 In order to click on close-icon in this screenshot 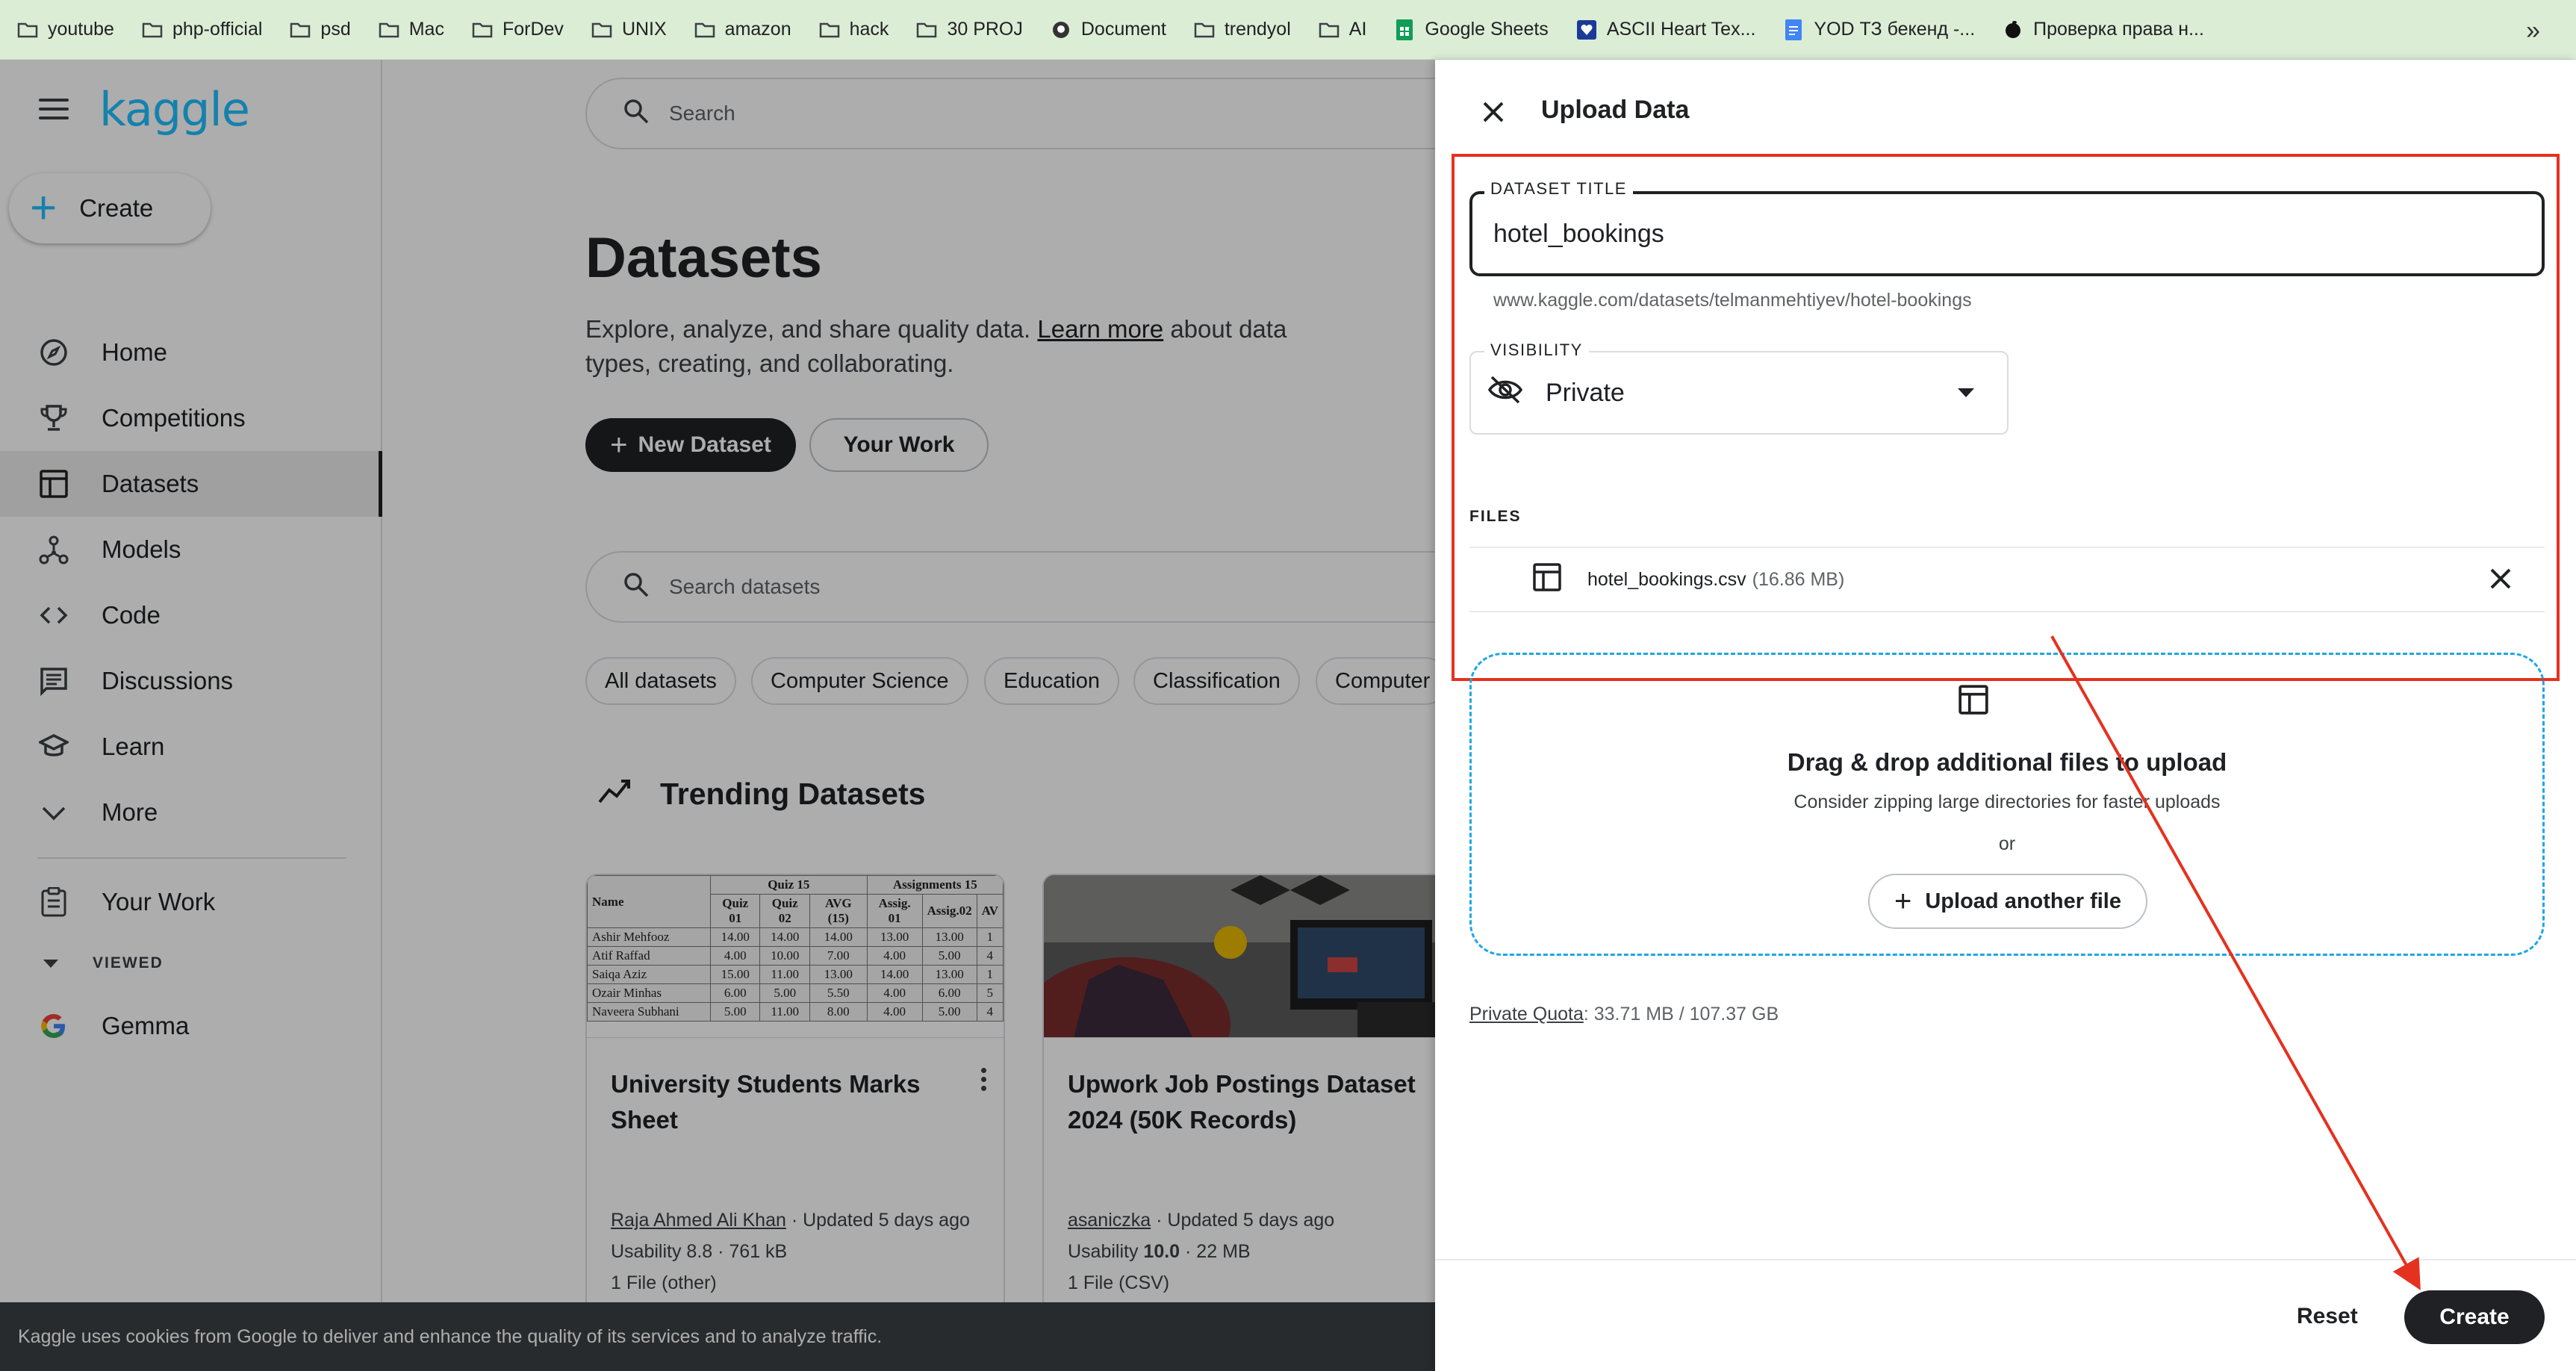, I will do `click(1493, 112)`.